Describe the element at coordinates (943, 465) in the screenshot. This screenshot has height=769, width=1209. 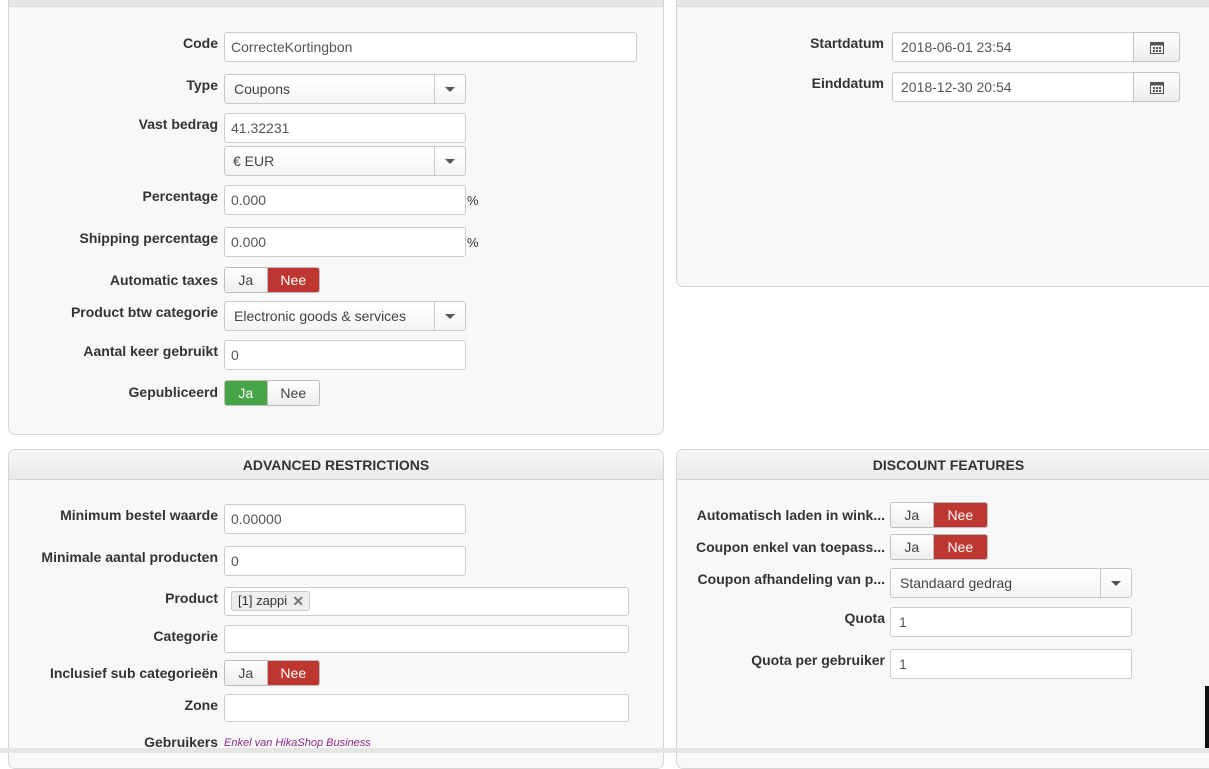
I see `discount-features-title: DISCOUNT FEATURES` at that location.